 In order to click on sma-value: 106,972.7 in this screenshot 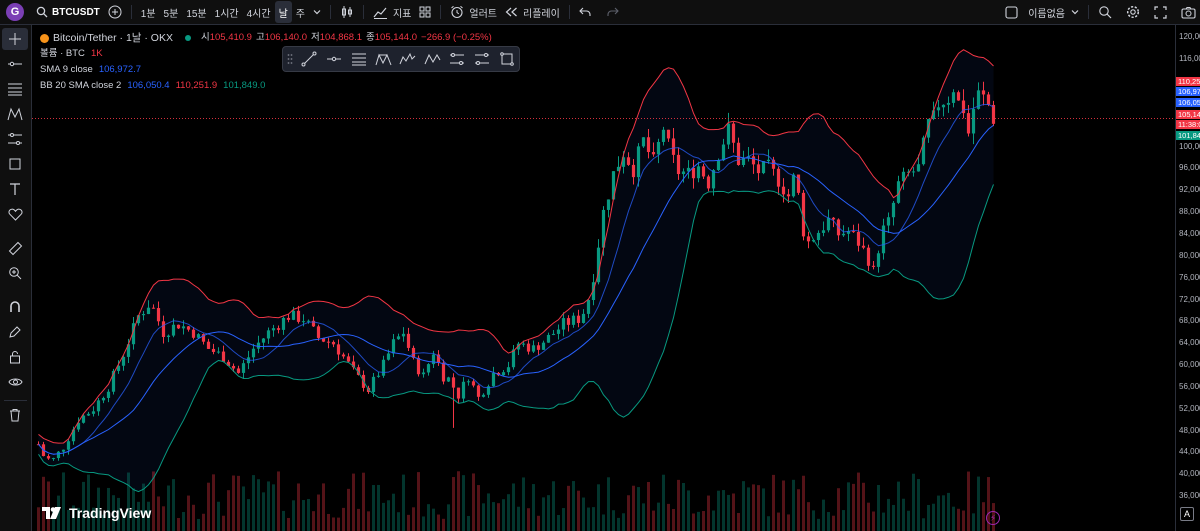, I will do `click(120, 69)`.